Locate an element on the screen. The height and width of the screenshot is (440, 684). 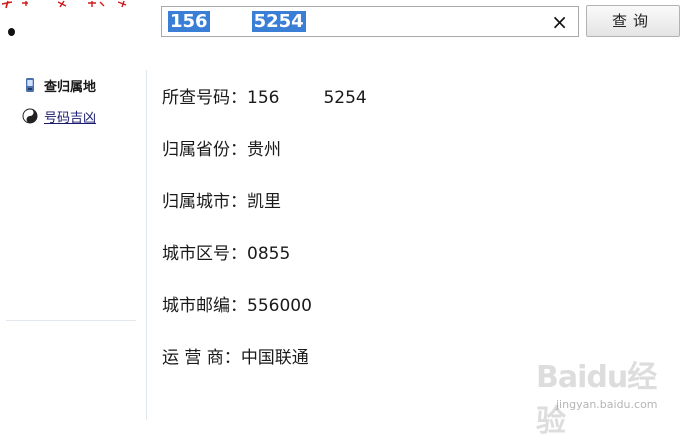
baidu-watermark: Baidu经验 jingyan.baidu.com is located at coordinates (606, 392).